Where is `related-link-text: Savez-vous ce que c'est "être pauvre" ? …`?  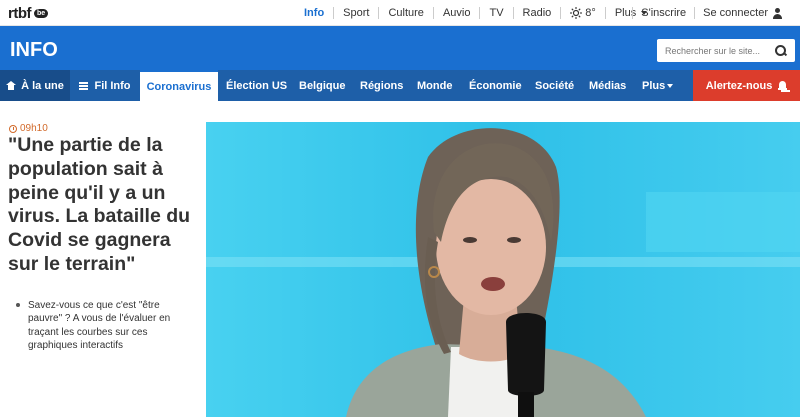
related-link-text: Savez-vous ce que c'est "être pauvre" ? … is located at coordinates (99, 325).